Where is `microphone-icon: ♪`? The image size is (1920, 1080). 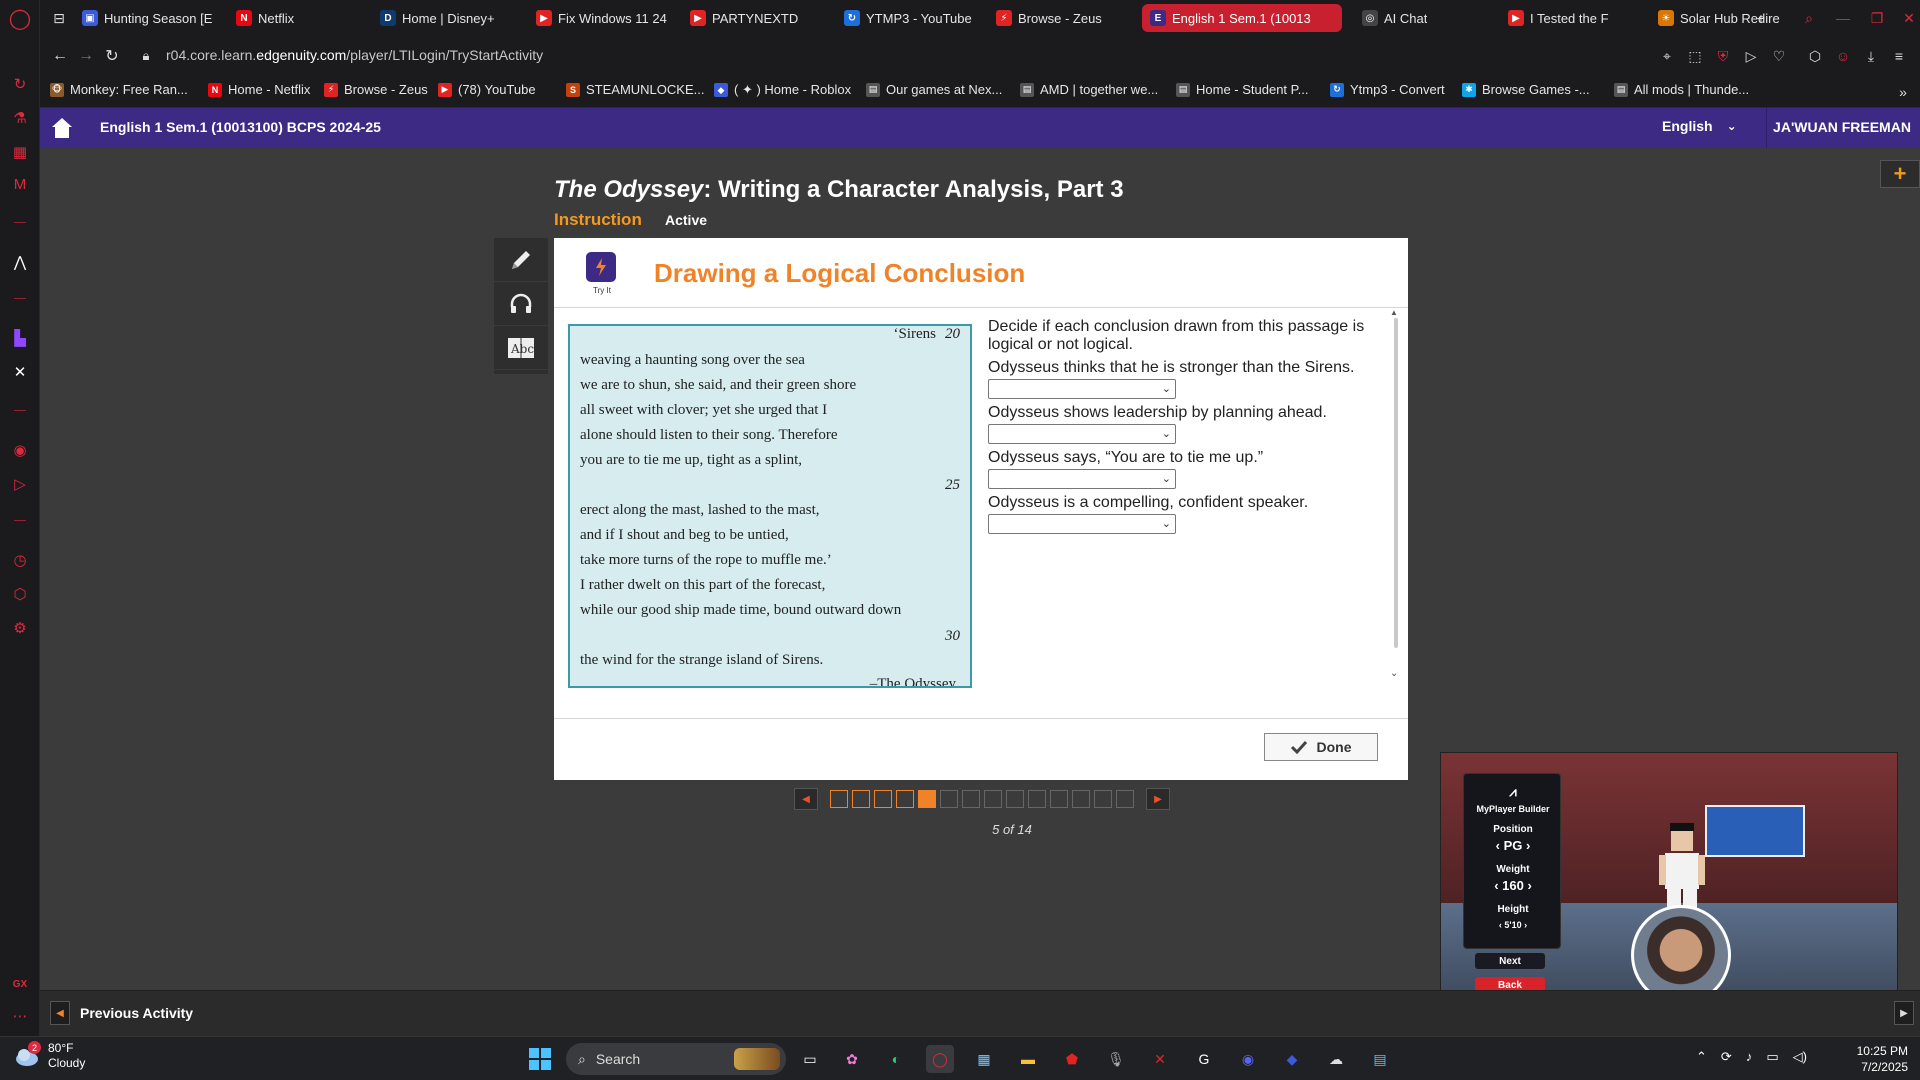
microphone-icon: ♪ is located at coordinates (1749, 1057).